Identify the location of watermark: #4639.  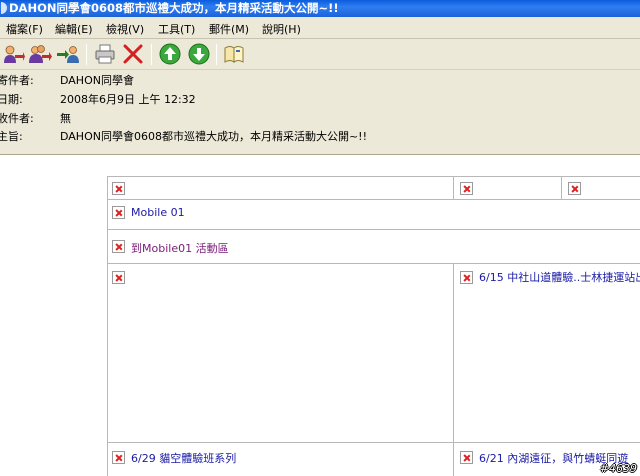
(618, 468).